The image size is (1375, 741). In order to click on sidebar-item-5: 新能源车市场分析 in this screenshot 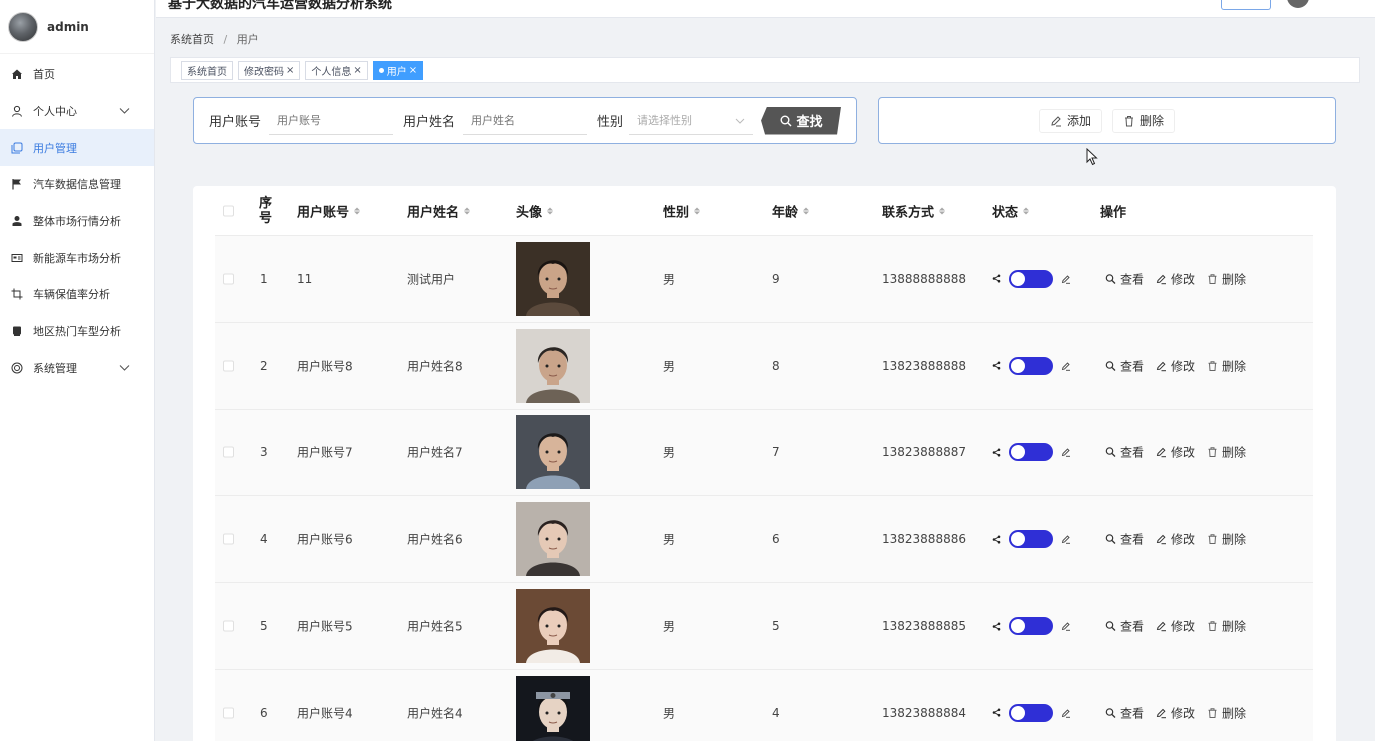, I will do `click(77, 257)`.